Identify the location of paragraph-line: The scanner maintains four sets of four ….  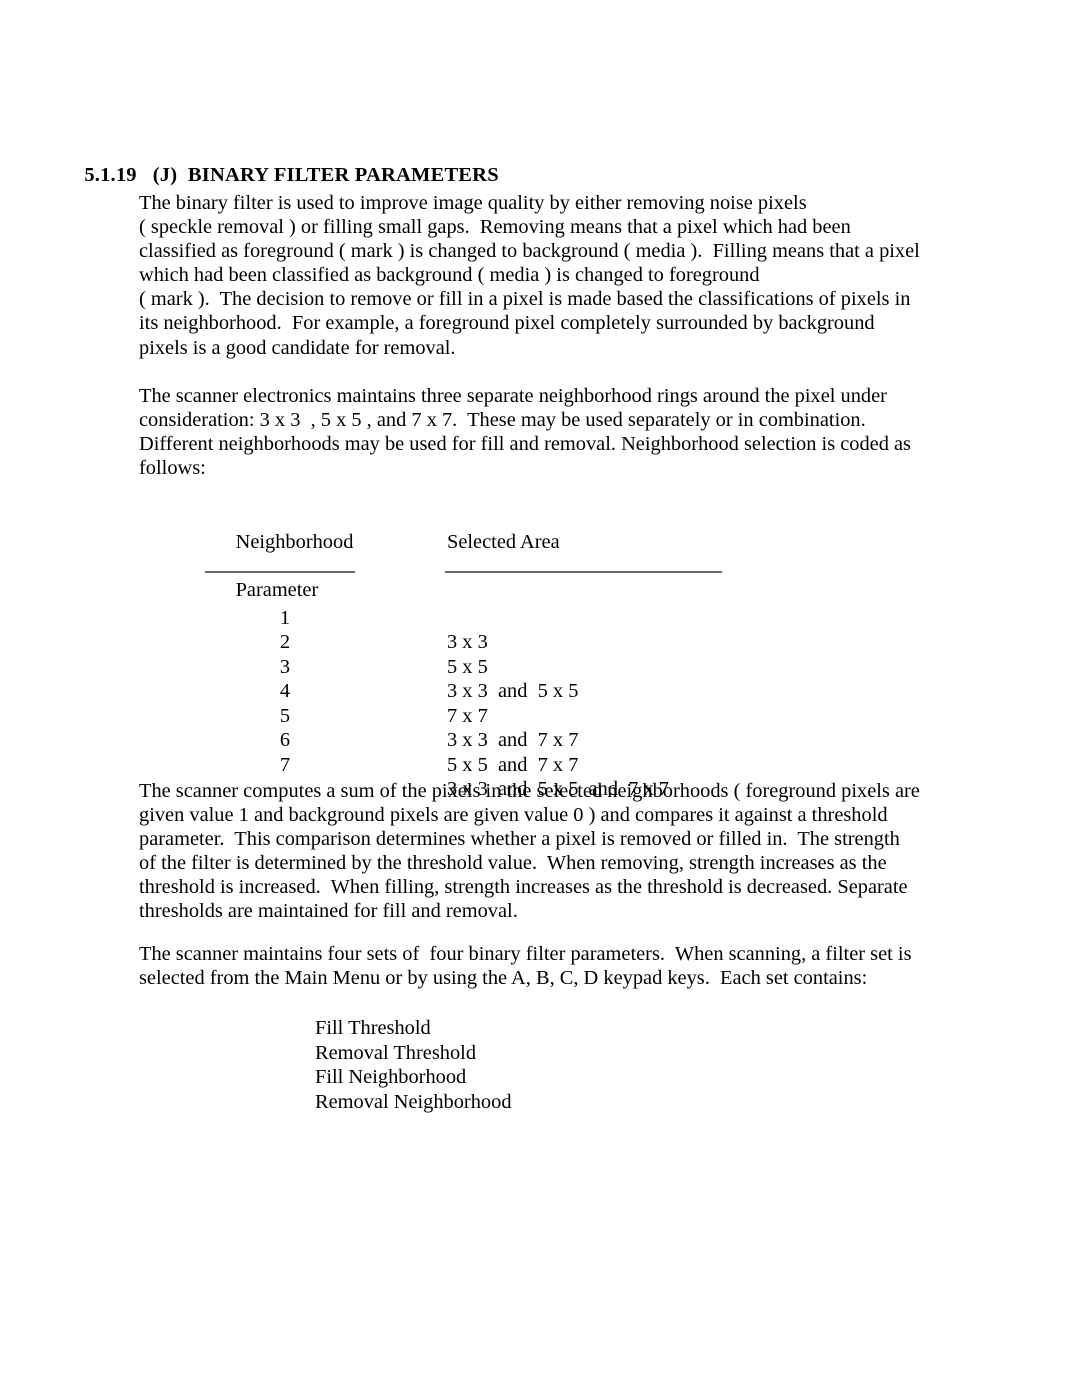
(525, 954).